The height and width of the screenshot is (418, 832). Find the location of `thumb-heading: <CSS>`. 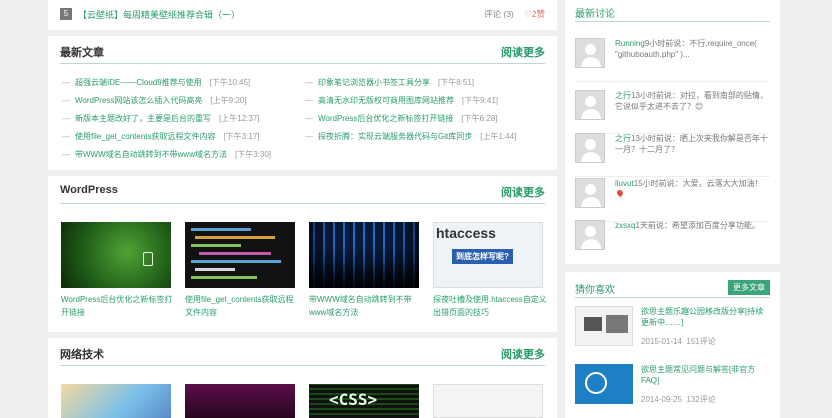

thumb-heading: <CSS> is located at coordinates (353, 399).